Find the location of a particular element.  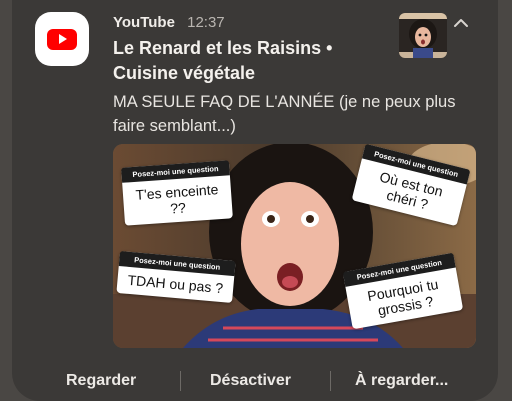

notification-meta: YouTube 12:37 is located at coordinates (169, 22).